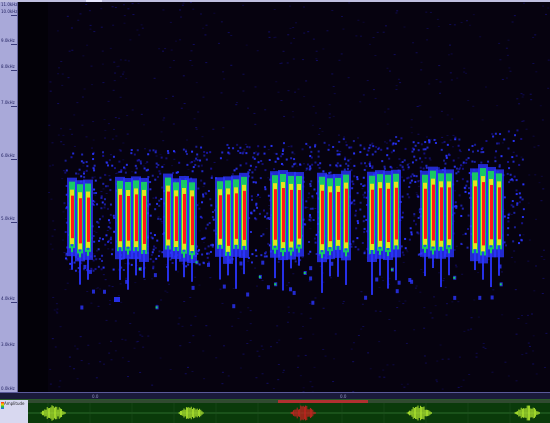 The width and height of the screenshot is (550, 423). What do you see at coordinates (9, 4) in the screenshot?
I see `freq-label-11k: 11.0kHz` at bounding box center [9, 4].